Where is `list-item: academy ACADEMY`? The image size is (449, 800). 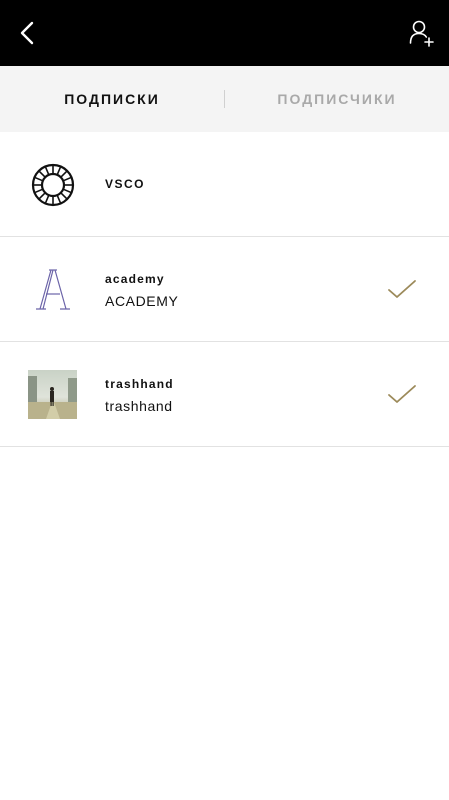
list-item: academy ACADEMY is located at coordinates (224, 289).